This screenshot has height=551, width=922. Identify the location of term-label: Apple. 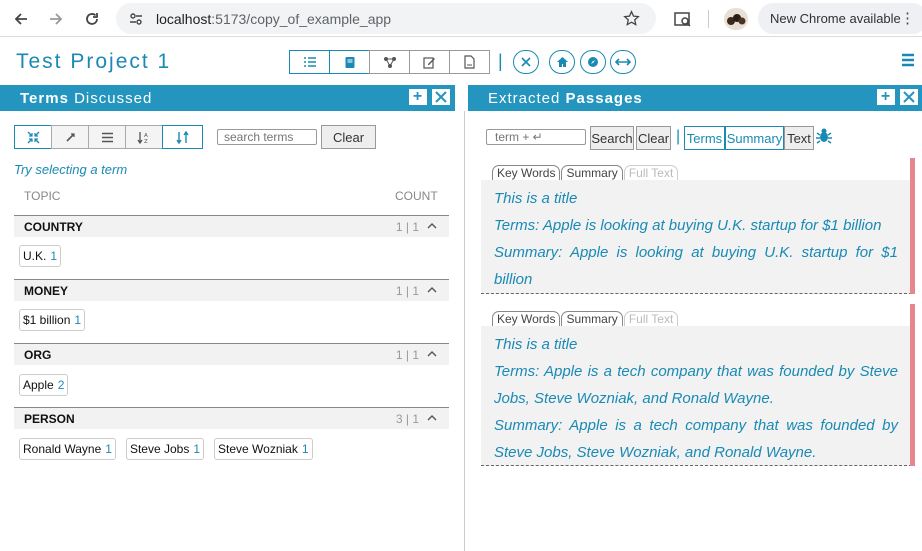
(38, 385).